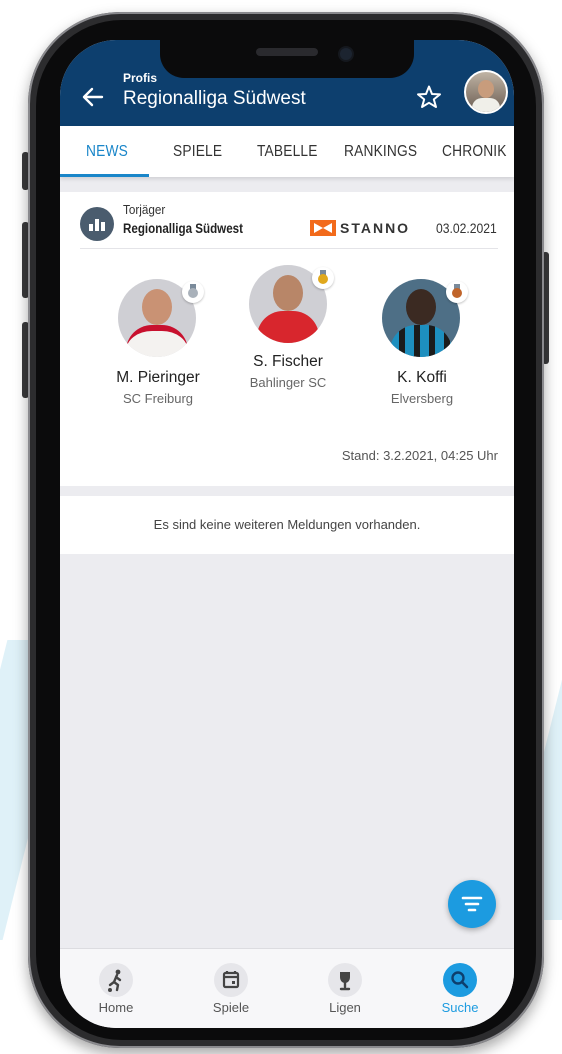 The width and height of the screenshot is (562, 1054). Describe the element at coordinates (460, 980) in the screenshot. I see `search-icon` at that location.